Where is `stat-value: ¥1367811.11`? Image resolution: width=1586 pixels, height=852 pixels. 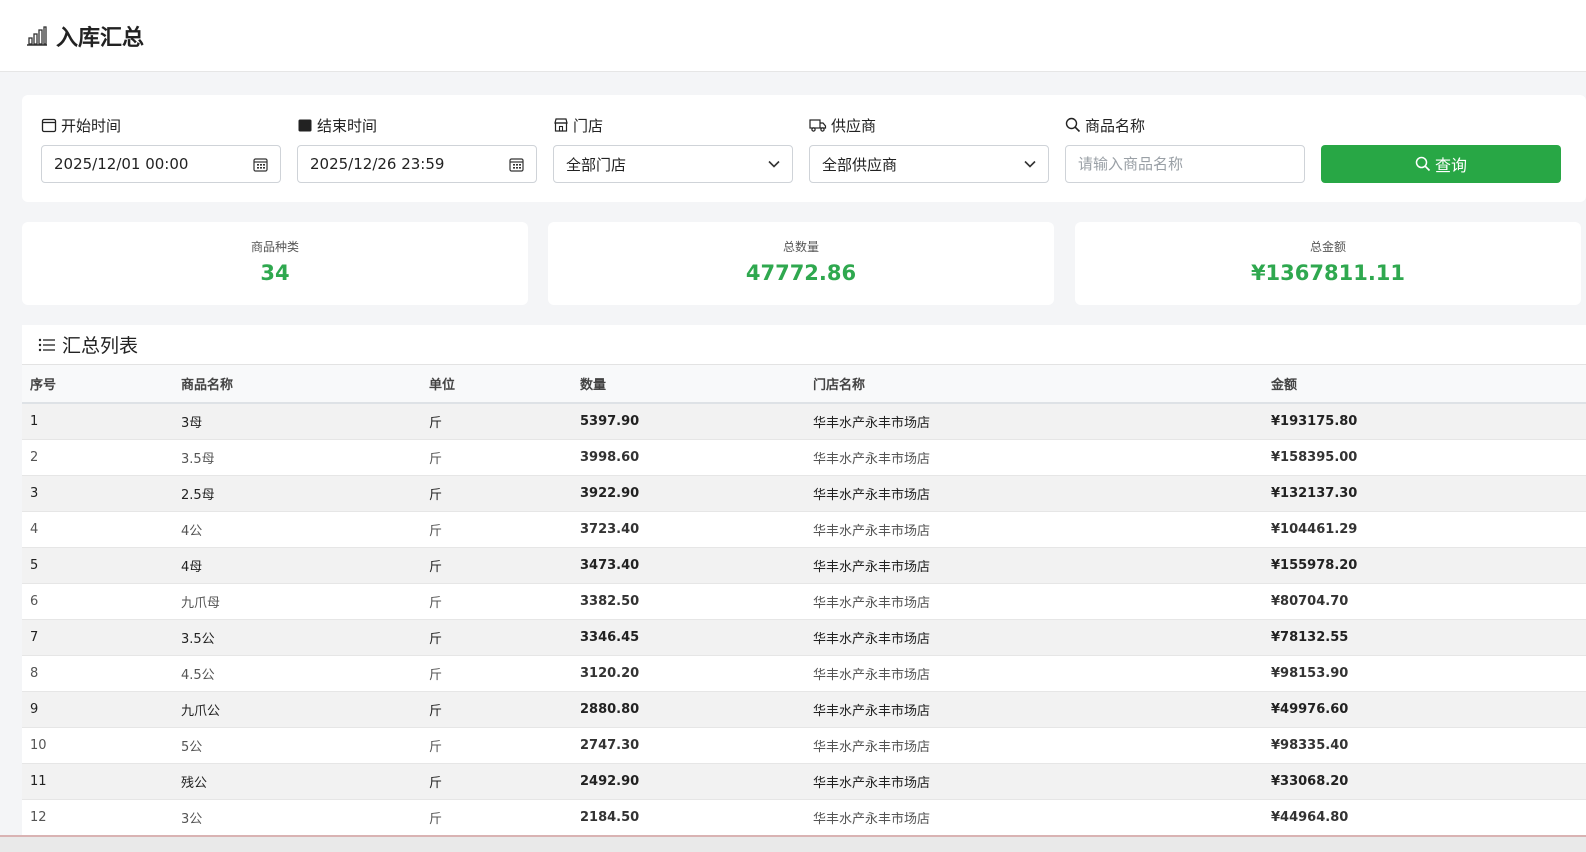
stat-value: ¥1367811.11 is located at coordinates (1328, 273).